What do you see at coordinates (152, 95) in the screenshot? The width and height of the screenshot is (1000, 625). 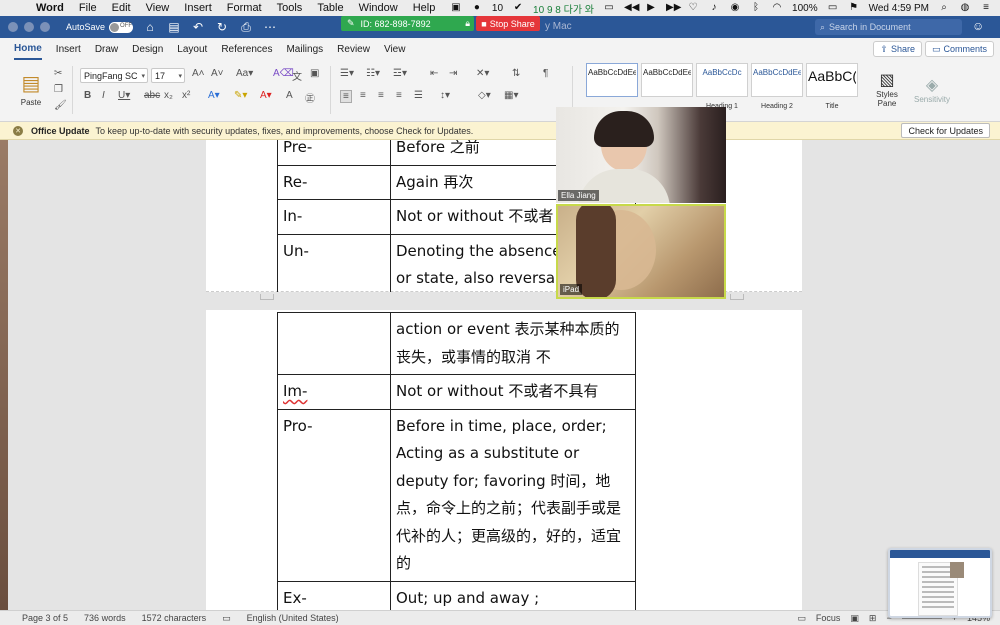 I see `strikethrough-icon: abc` at bounding box center [152, 95].